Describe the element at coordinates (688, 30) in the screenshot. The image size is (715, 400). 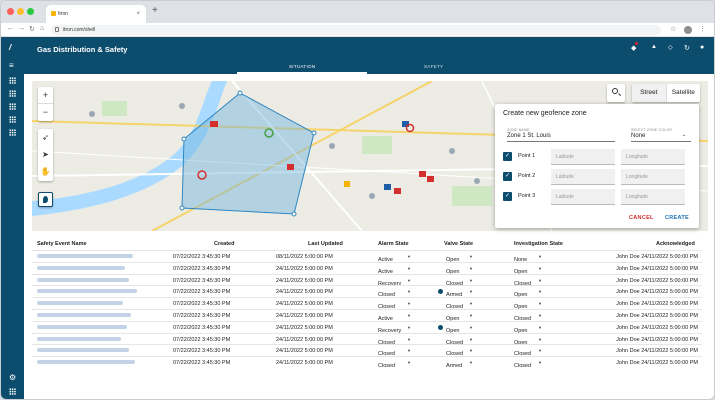
I see `profile-avatar` at that location.